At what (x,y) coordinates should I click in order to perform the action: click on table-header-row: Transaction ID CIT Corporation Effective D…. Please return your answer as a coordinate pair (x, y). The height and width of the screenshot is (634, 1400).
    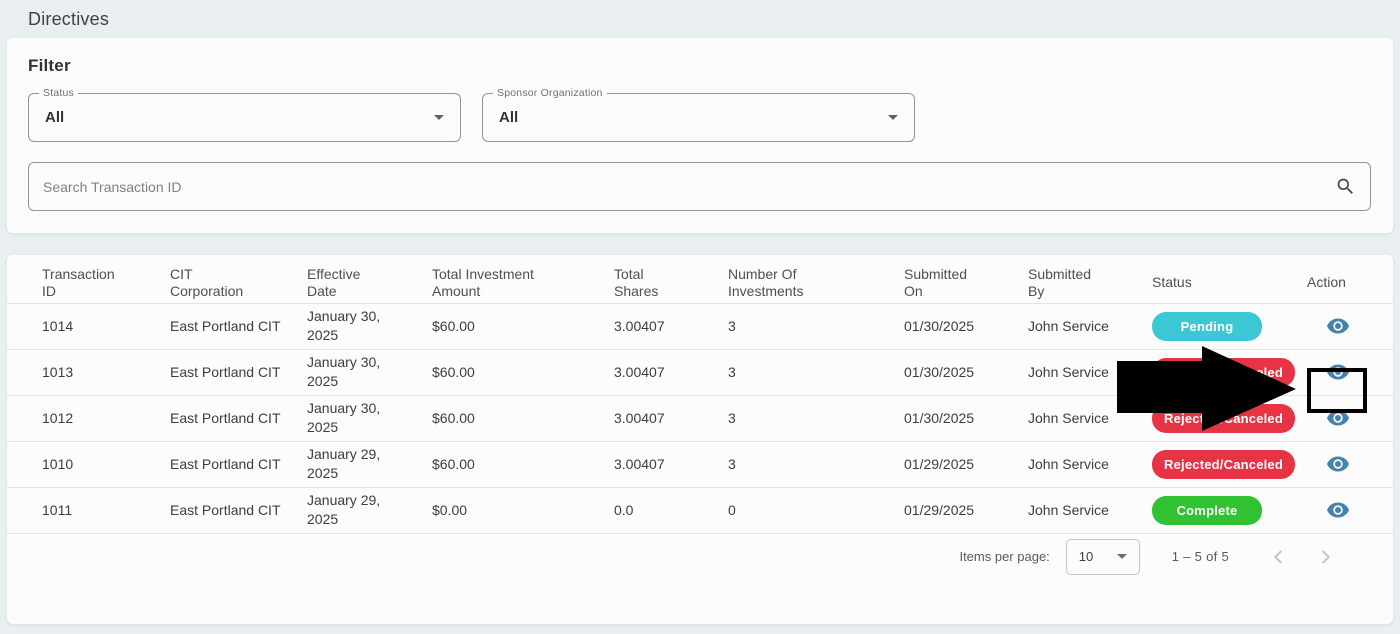
    Looking at the image, I should click on (700, 281).